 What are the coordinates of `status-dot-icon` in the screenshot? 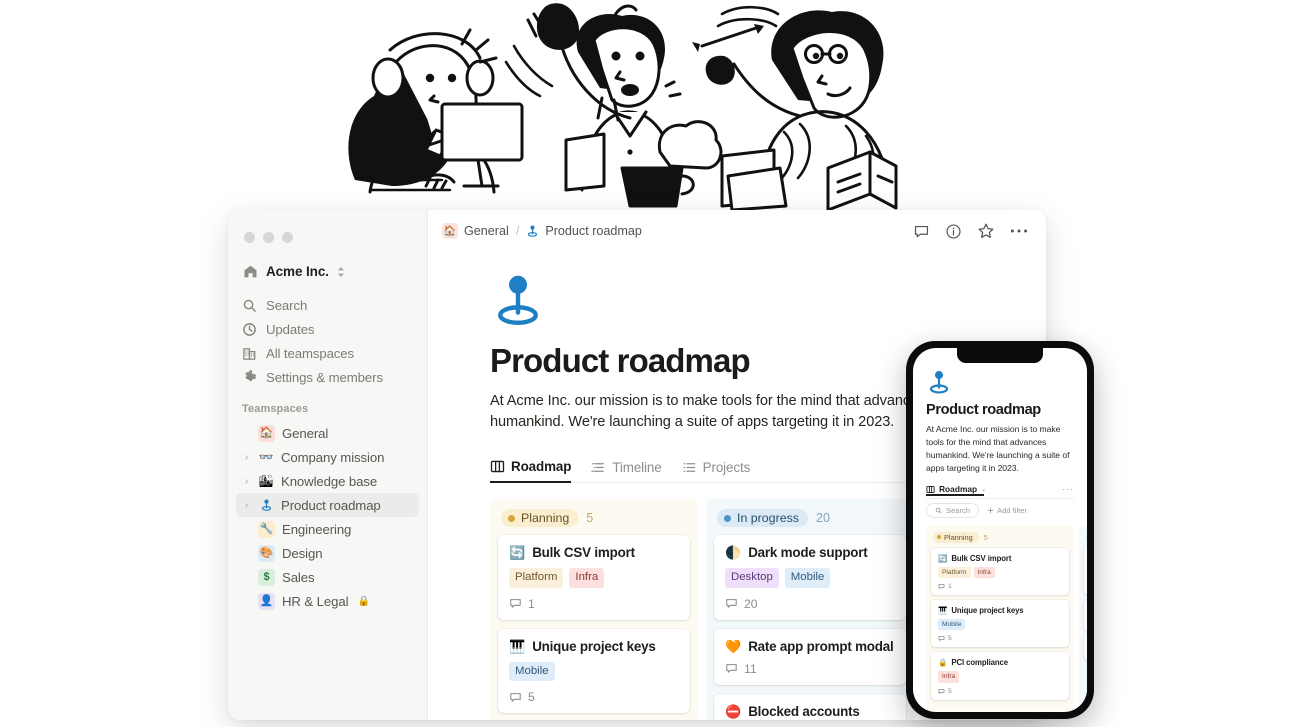 It's located at (511, 518).